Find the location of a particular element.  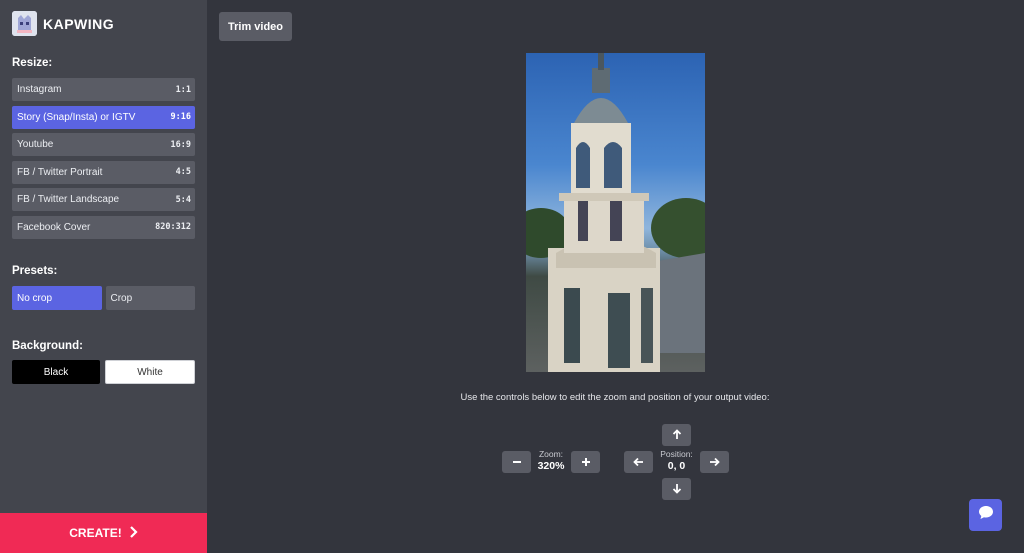

presets-label: Presets: is located at coordinates (35, 271).